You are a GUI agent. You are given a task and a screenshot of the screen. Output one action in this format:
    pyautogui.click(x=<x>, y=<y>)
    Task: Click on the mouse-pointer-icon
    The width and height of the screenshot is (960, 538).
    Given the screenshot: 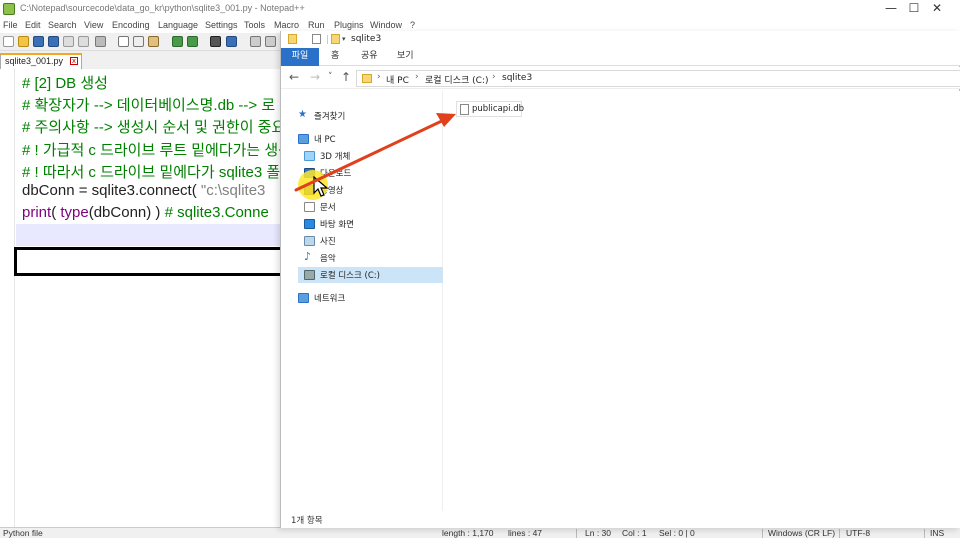 What is the action you would take?
    pyautogui.click(x=321, y=186)
    